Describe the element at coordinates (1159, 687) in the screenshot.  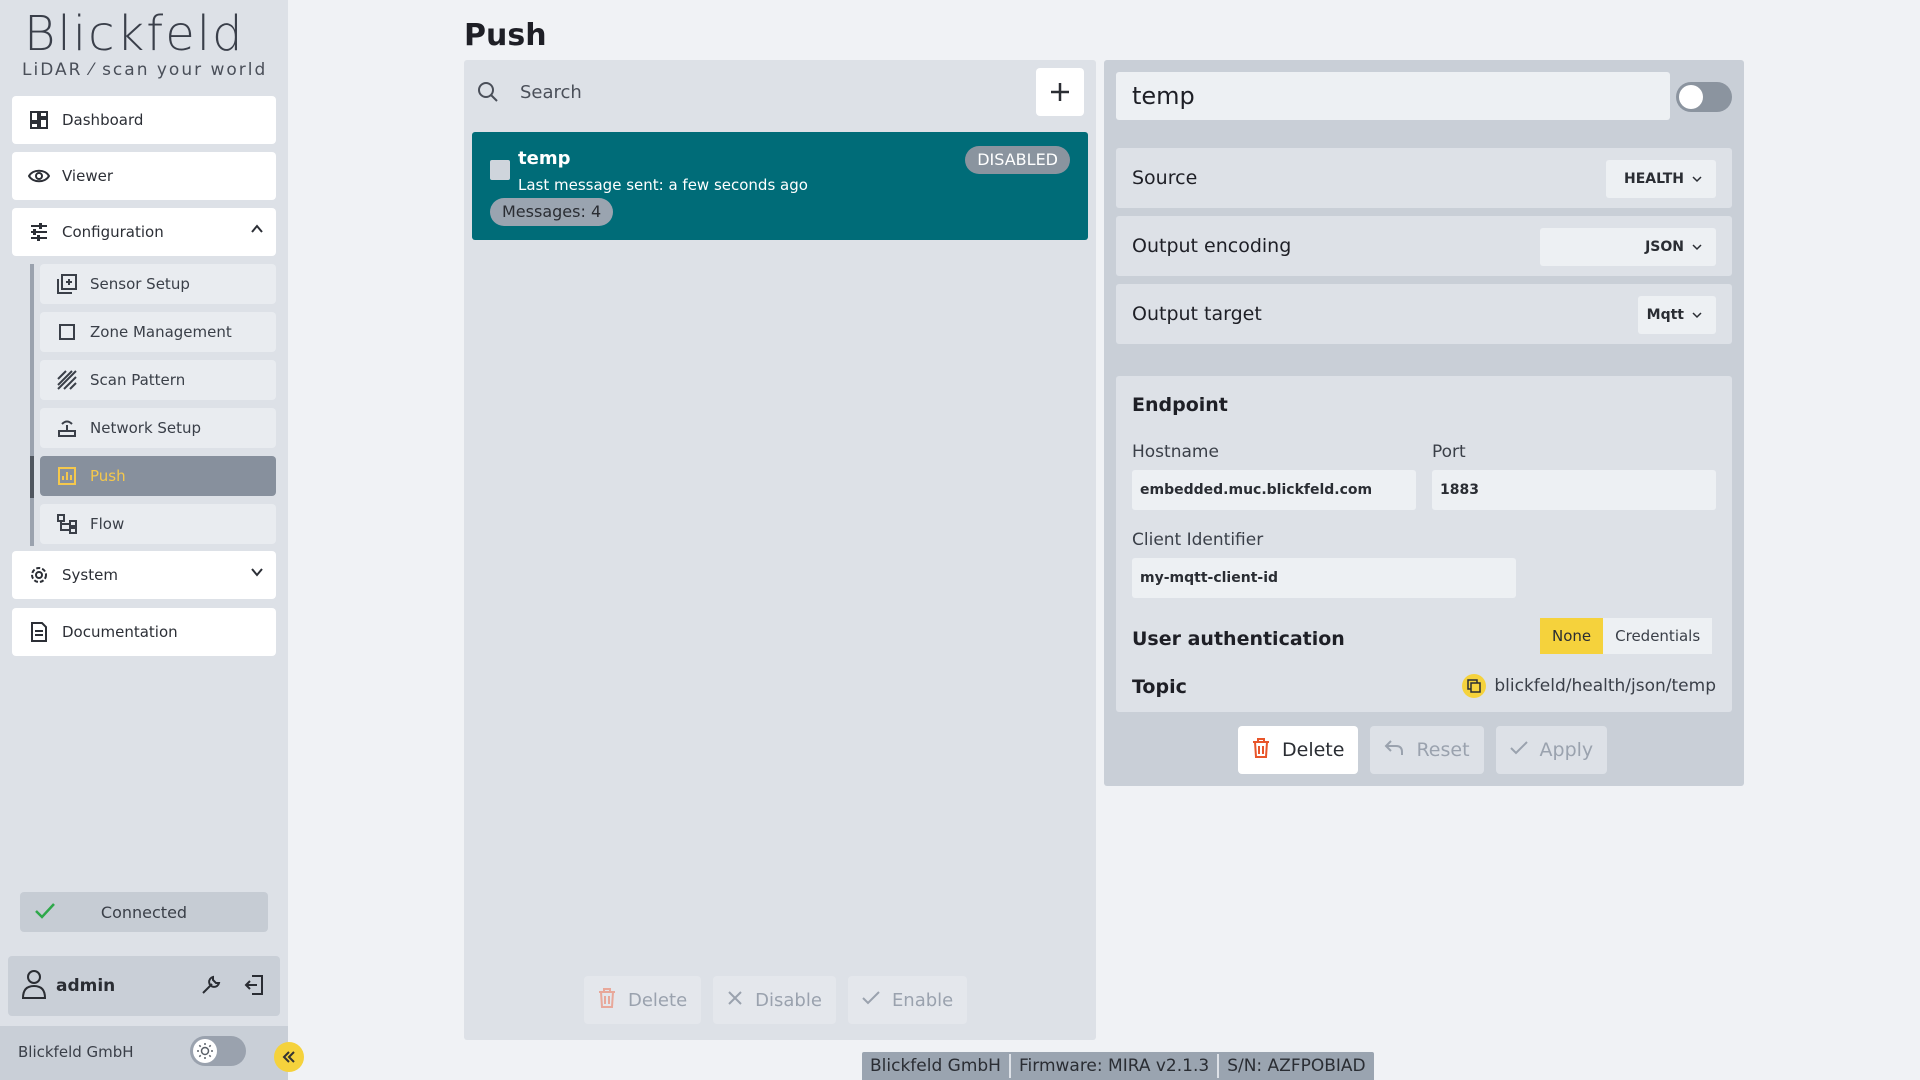
I see `topic-label: Topic` at that location.